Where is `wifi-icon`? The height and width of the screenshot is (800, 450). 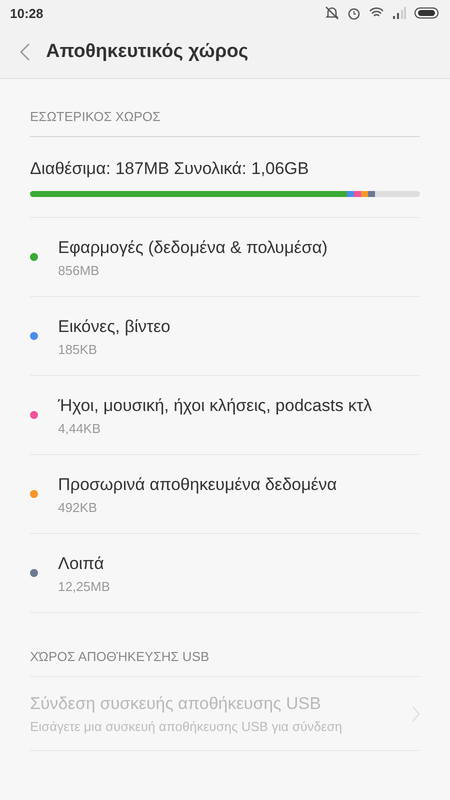 wifi-icon is located at coordinates (376, 13).